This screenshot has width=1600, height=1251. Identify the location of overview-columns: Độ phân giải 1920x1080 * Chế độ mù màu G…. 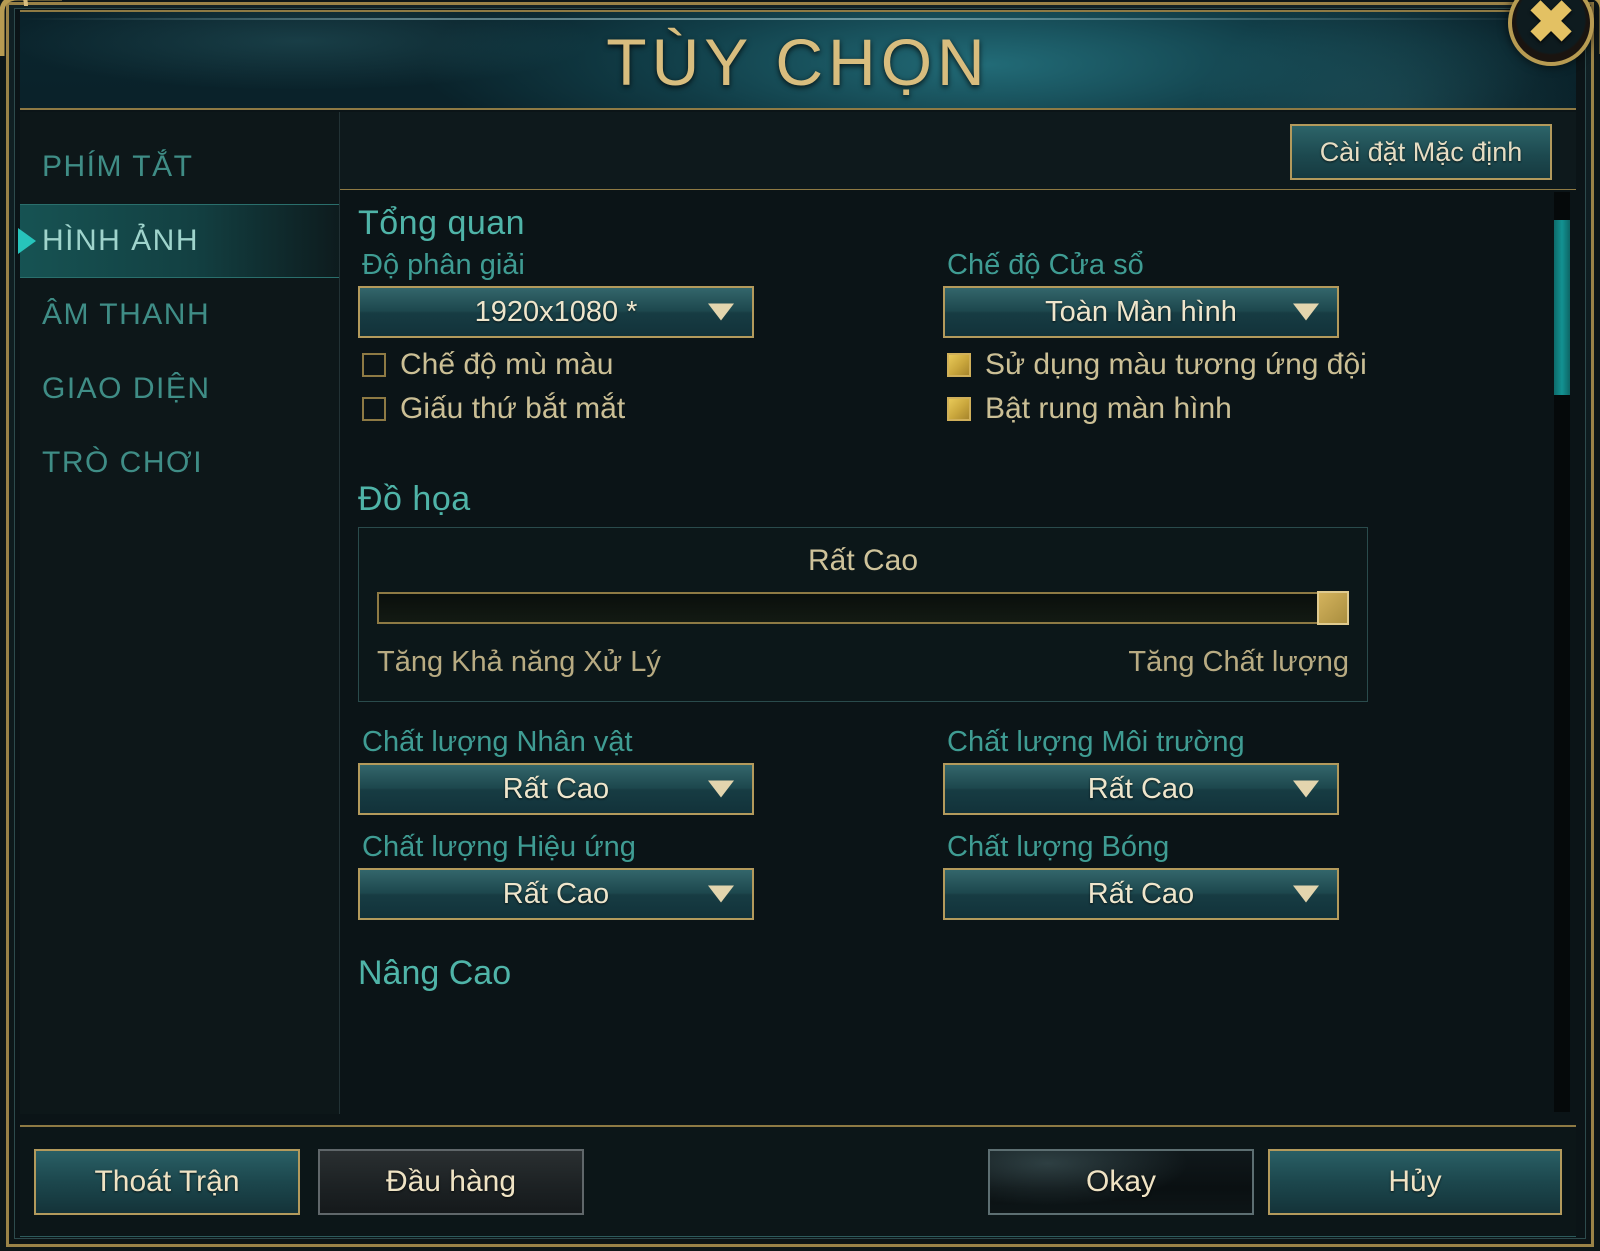
(944, 336).